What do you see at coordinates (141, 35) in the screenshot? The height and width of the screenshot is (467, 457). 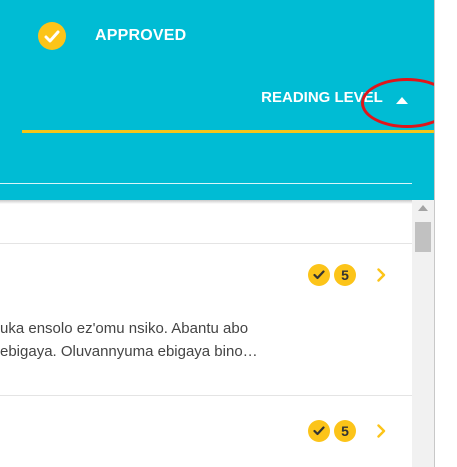 I see `approved-label: APPROVED` at bounding box center [141, 35].